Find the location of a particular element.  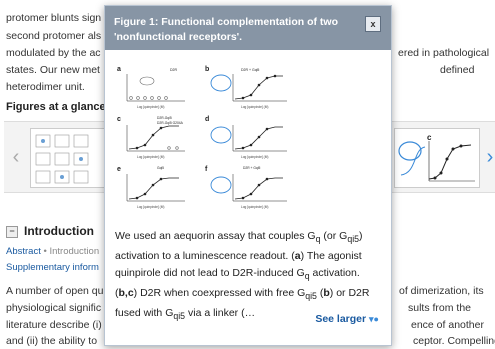

body-text-line: ered in pathological is located at coordinates (444, 53).